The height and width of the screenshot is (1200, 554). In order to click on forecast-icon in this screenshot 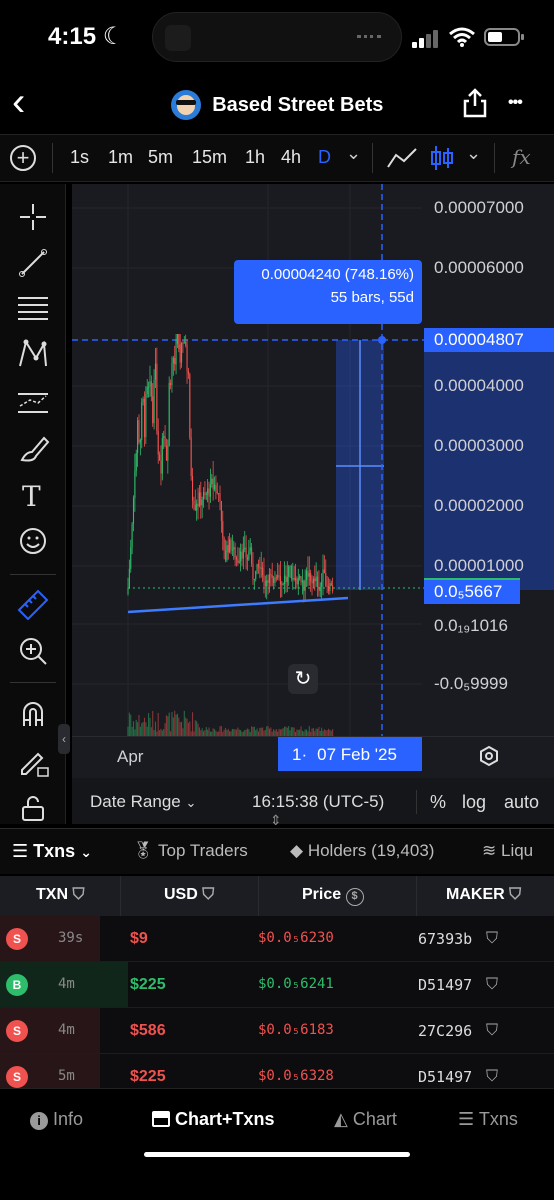, I will do `click(33, 403)`.